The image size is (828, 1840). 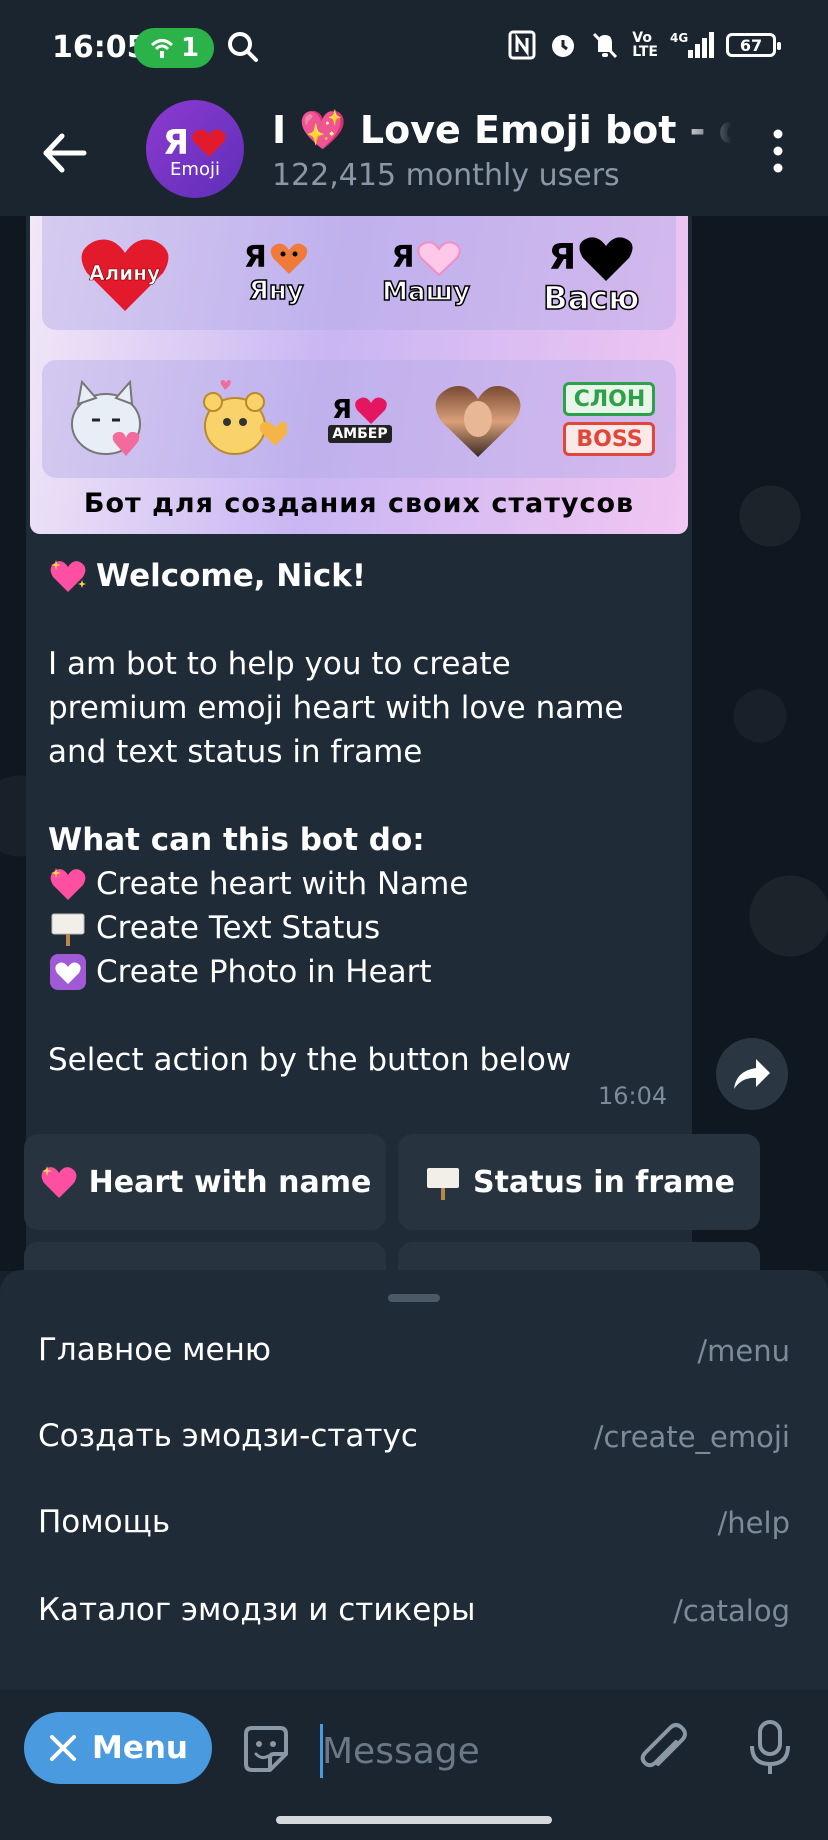 I want to click on sticker-name: АМБЕР, so click(x=360, y=434).